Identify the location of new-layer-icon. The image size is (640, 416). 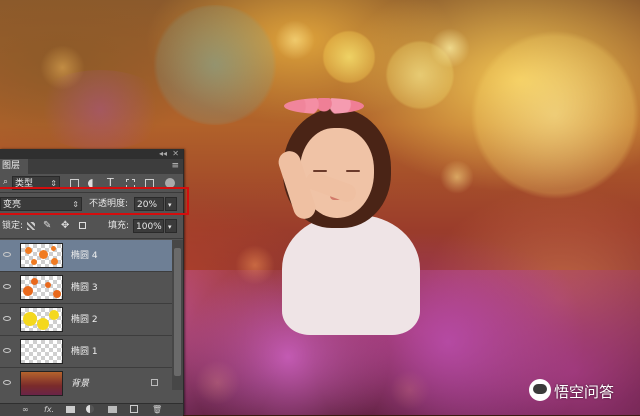
(134, 409).